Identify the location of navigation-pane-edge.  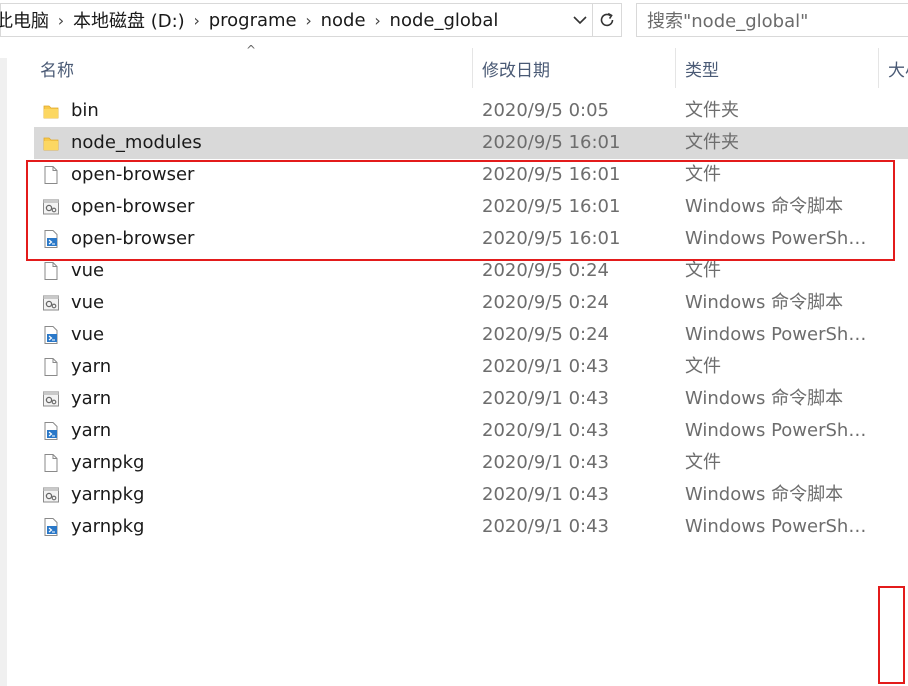
(3, 372).